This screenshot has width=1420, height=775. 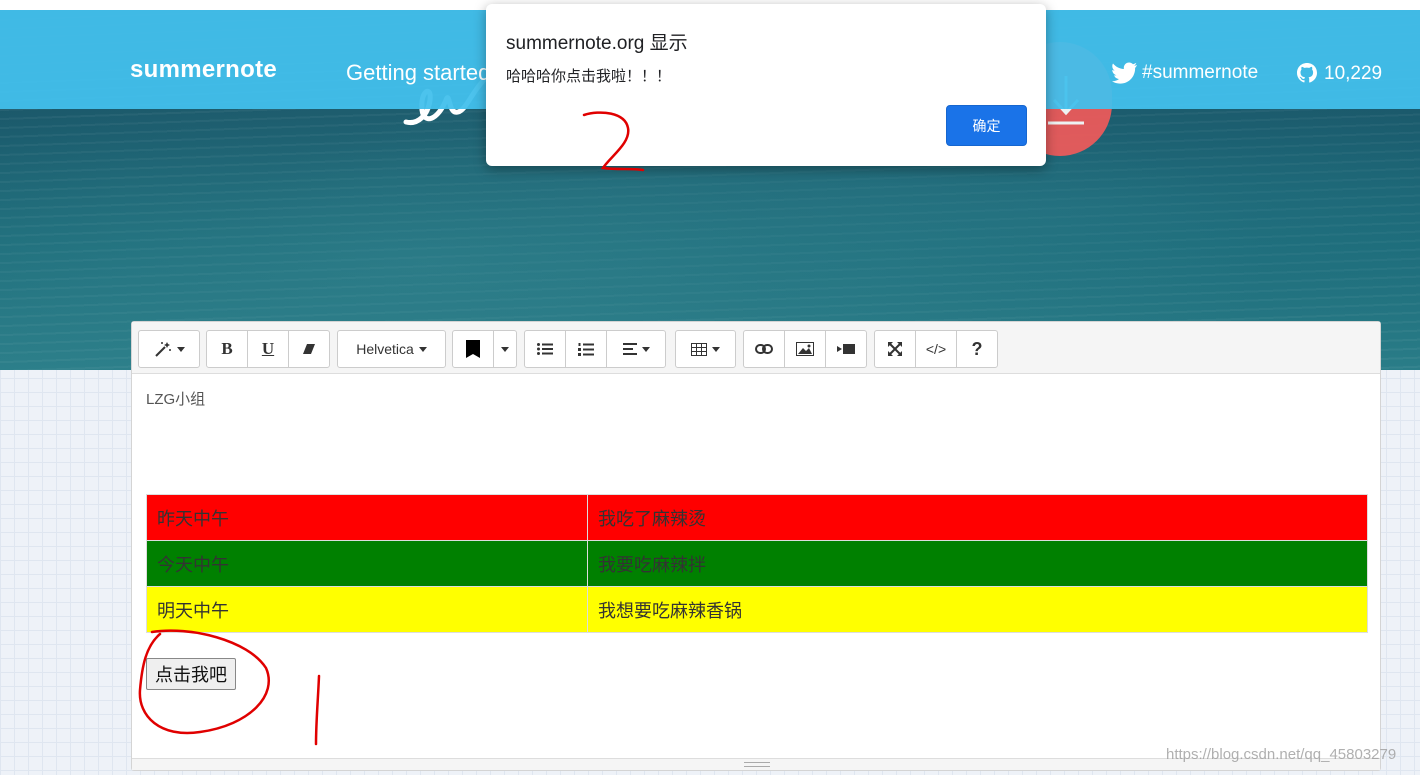 I want to click on resize-handle-icon, so click(x=757, y=764).